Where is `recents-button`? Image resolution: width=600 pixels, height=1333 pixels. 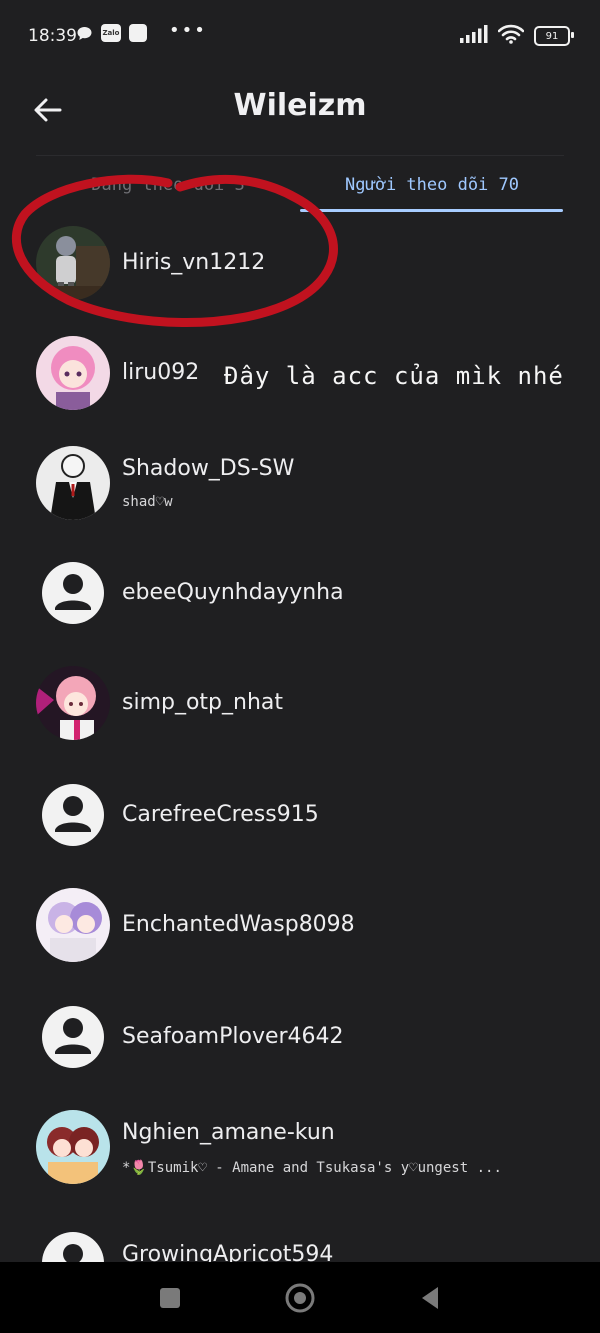 recents-button is located at coordinates (170, 1298).